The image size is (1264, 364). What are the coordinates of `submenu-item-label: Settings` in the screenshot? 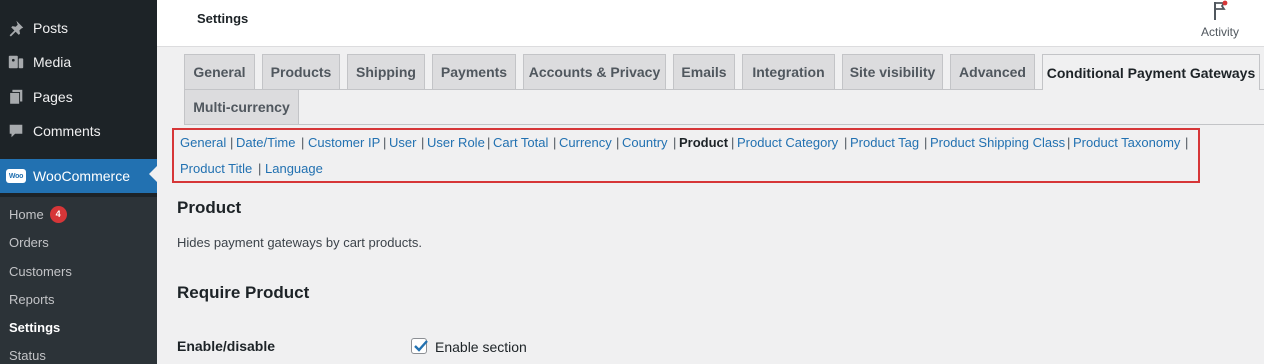 It's located at (35, 327).